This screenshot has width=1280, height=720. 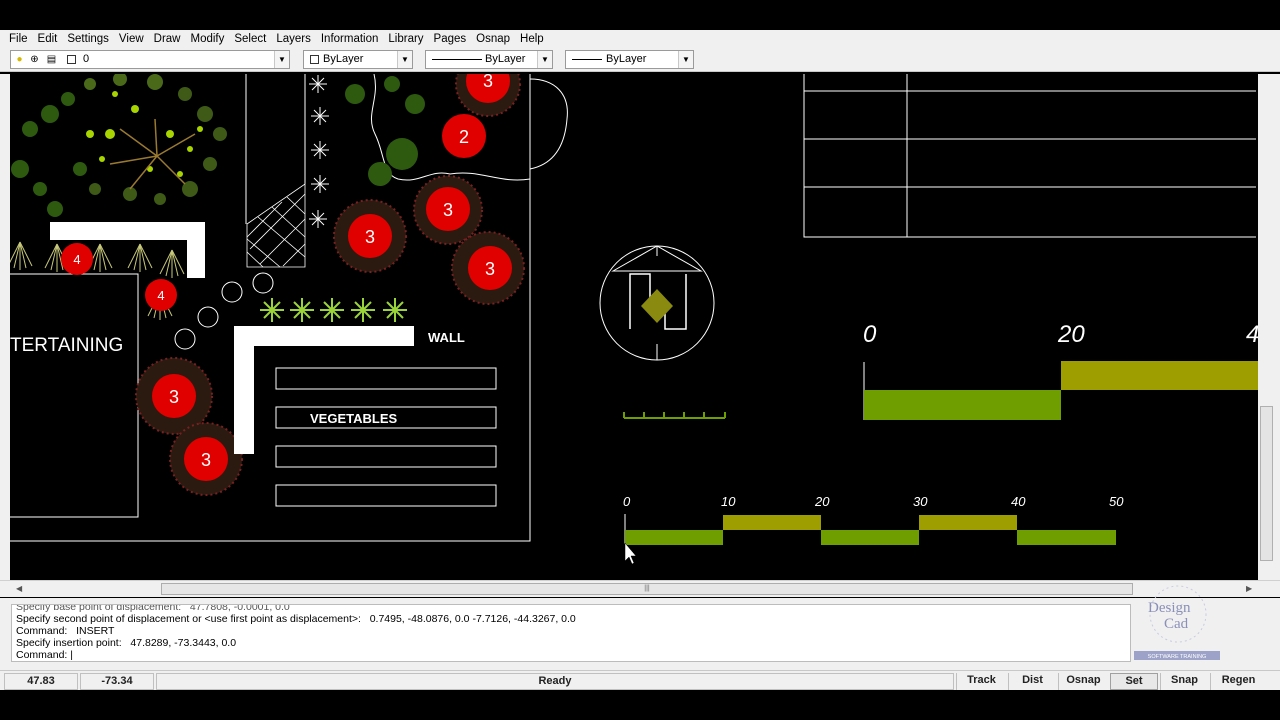 I want to click on lock-icon: ⊕, so click(x=34, y=59).